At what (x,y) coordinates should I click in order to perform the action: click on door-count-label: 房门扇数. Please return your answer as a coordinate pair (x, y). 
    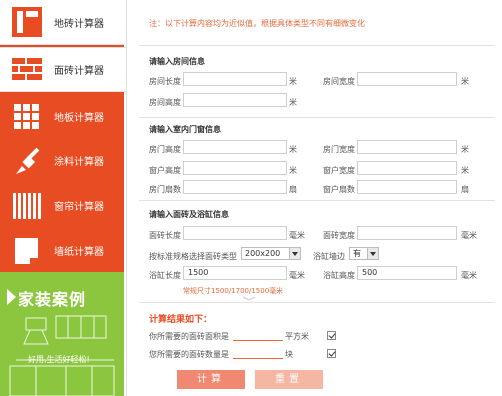
    Looking at the image, I should click on (165, 189).